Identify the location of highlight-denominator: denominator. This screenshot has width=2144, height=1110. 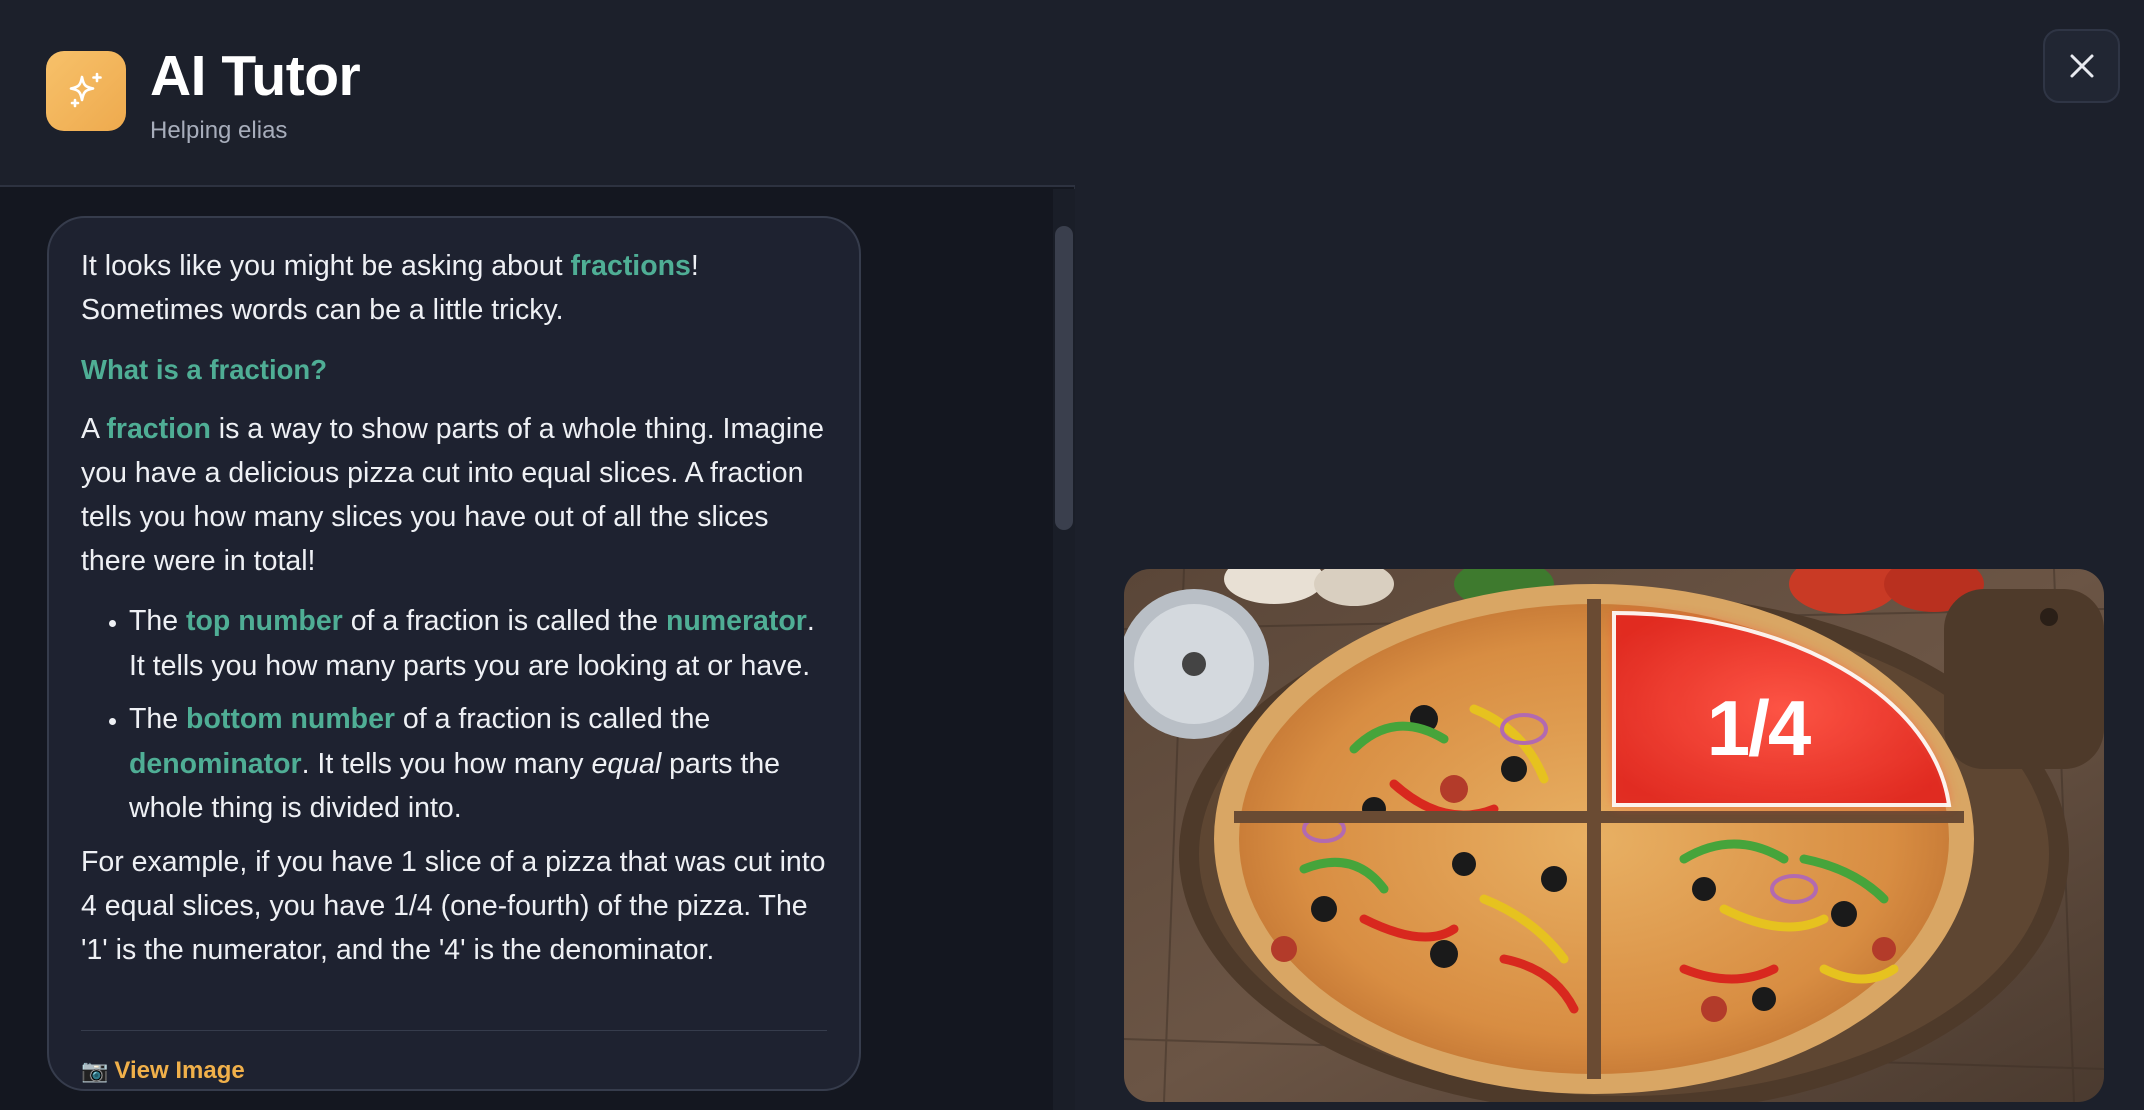
(215, 763).